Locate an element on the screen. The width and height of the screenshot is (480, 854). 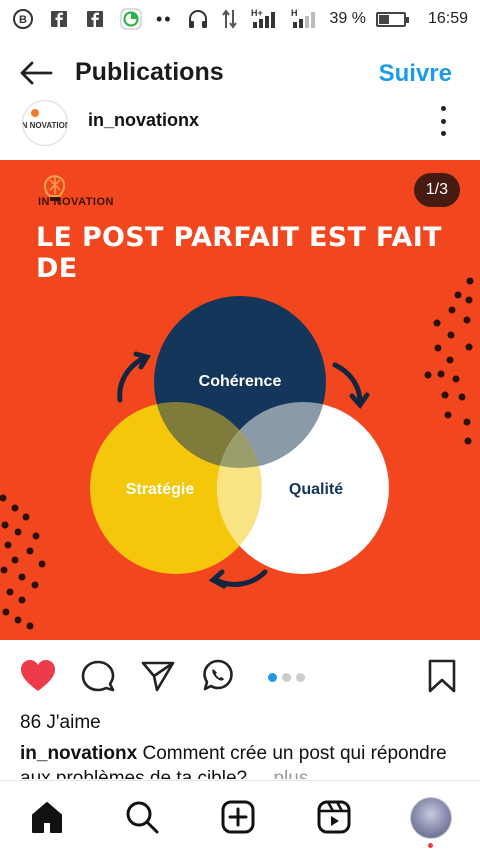
data-saver-icon is located at coordinates (131, 19).